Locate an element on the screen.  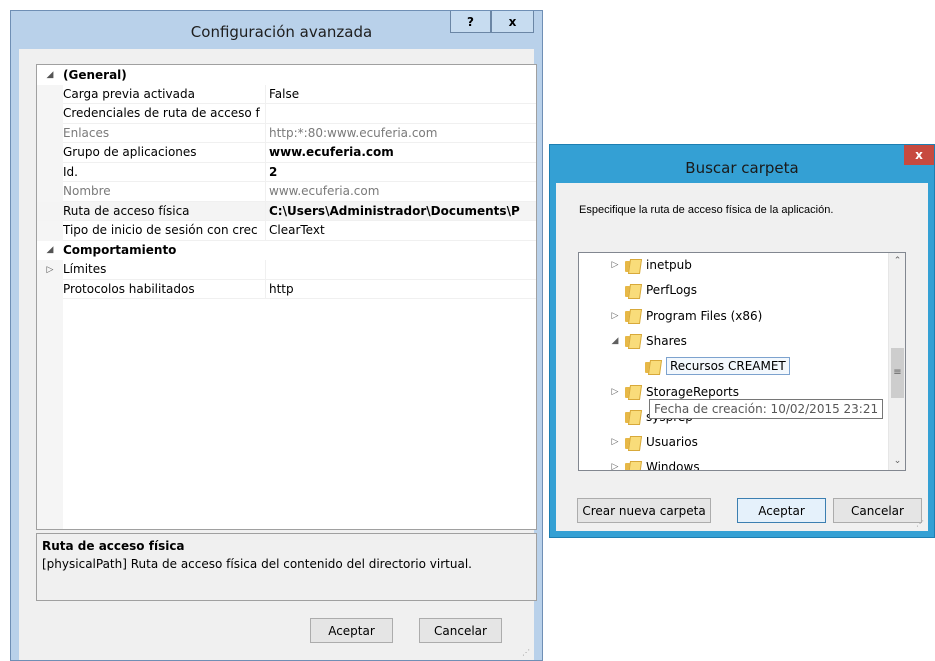
scroll-up-icon: ⌃ is located at coordinates (897, 261).